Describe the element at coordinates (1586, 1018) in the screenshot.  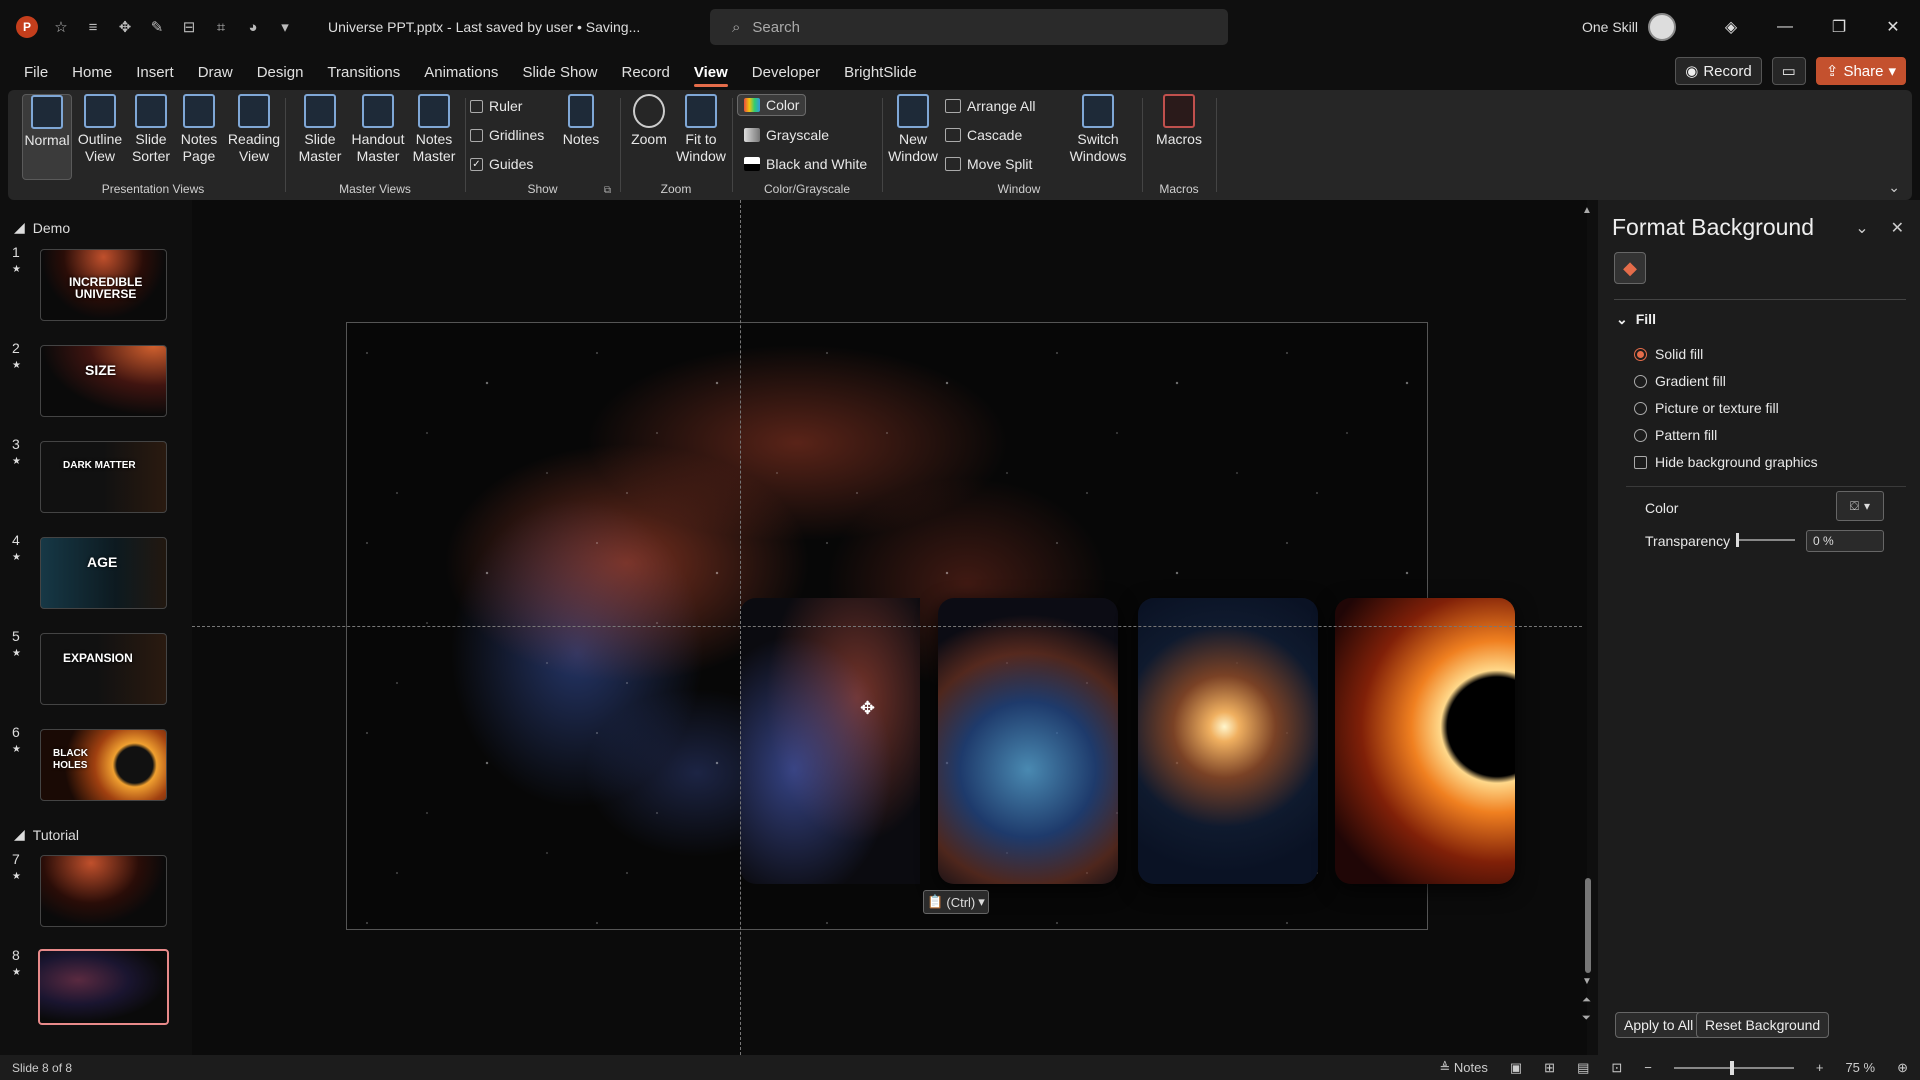
I see `next-slide-icon: ⏷` at that location.